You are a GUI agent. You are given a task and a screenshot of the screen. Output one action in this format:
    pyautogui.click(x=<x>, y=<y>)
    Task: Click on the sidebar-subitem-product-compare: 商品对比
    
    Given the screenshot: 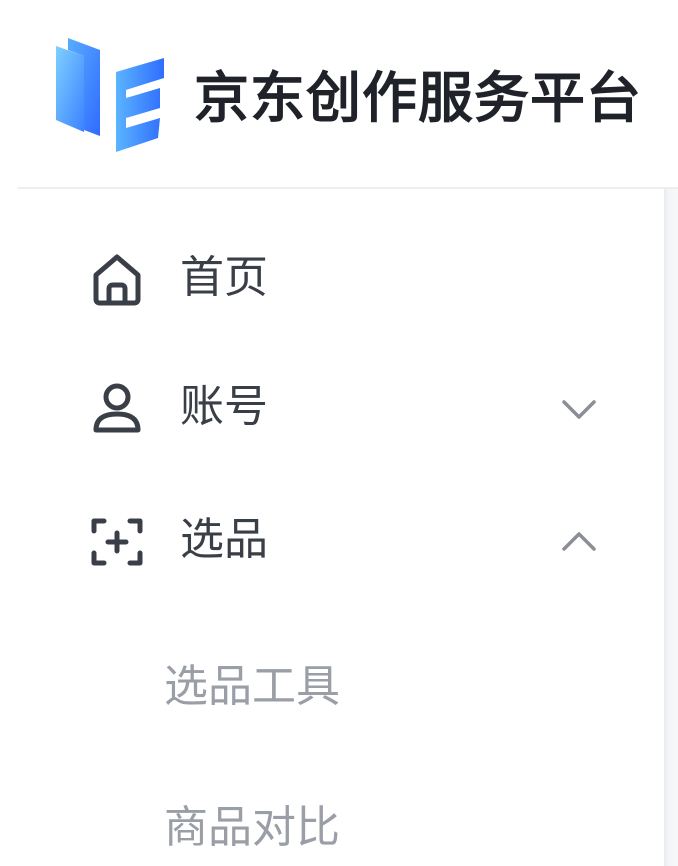 What is the action you would take?
    pyautogui.click(x=332, y=821)
    